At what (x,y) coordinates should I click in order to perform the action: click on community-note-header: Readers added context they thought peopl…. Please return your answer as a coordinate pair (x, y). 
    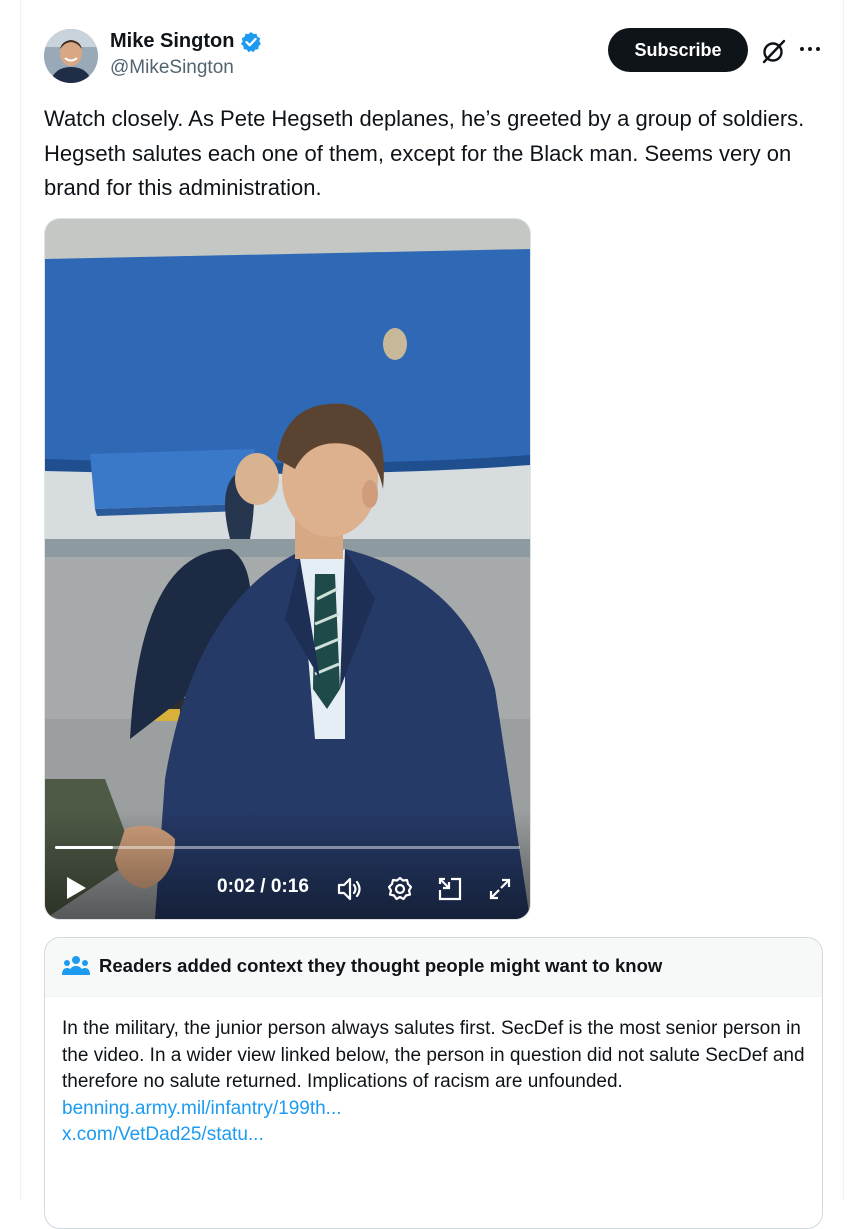
    Looking at the image, I should click on (433, 967).